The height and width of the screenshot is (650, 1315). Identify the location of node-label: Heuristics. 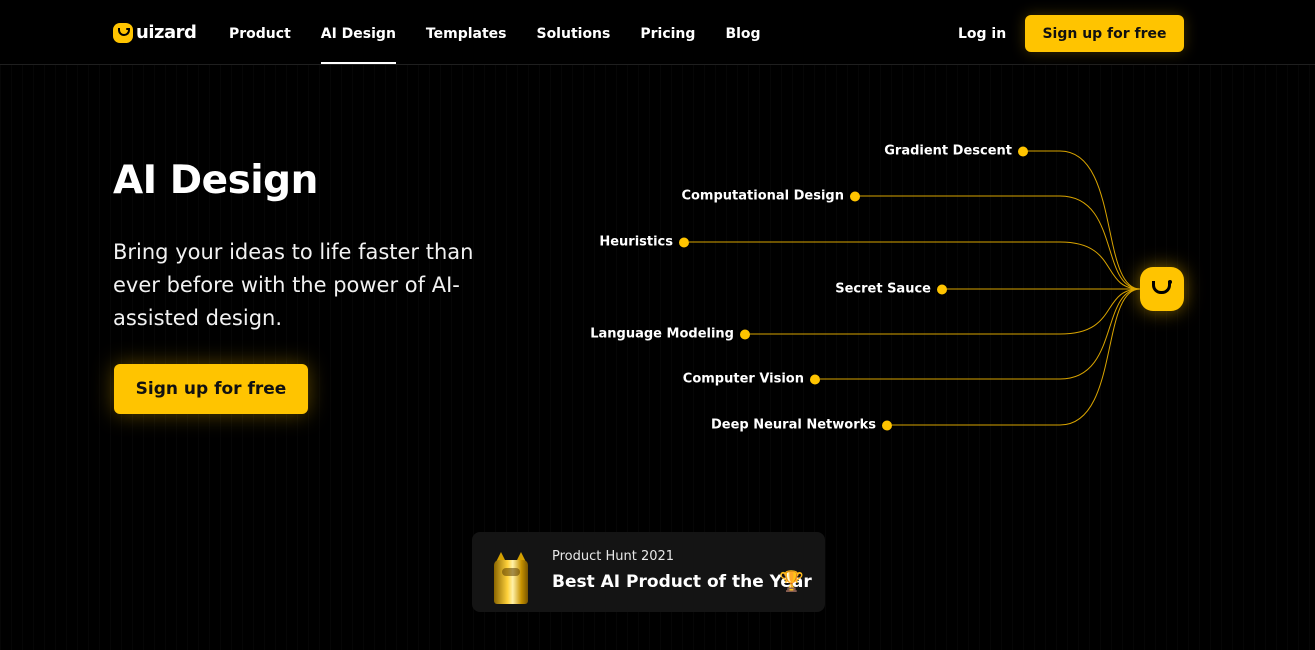
(636, 242).